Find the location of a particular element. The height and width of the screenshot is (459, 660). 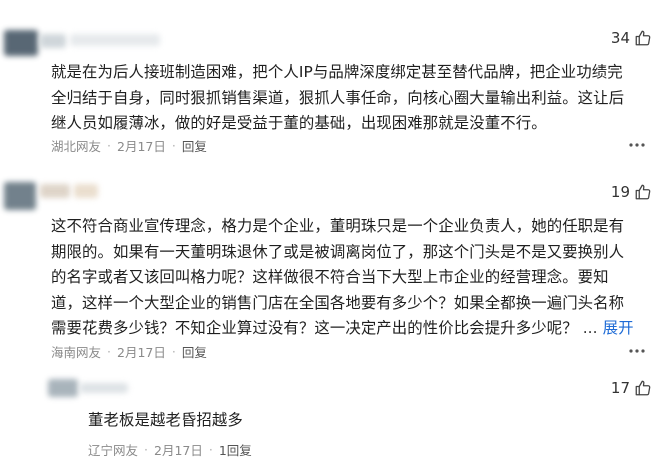

like-count: 17 is located at coordinates (620, 388).